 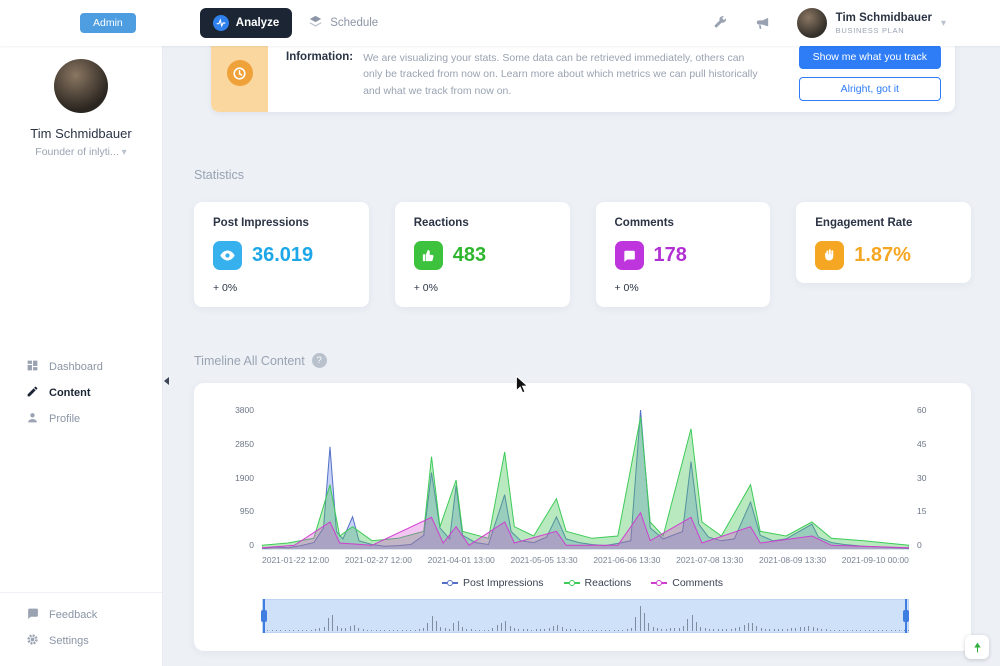 I want to click on tab-schedule: Schedule, so click(x=343, y=23).